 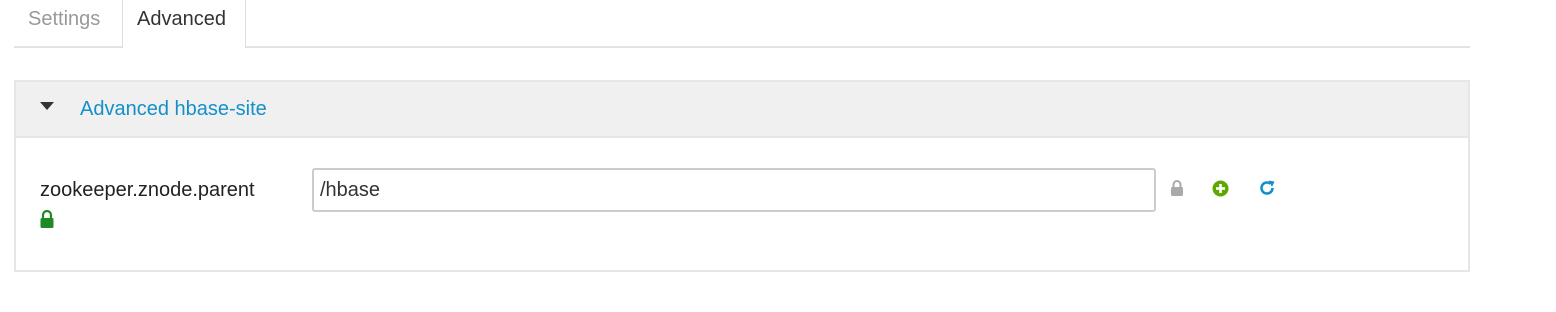 I want to click on undo-icon, so click(x=1267, y=188).